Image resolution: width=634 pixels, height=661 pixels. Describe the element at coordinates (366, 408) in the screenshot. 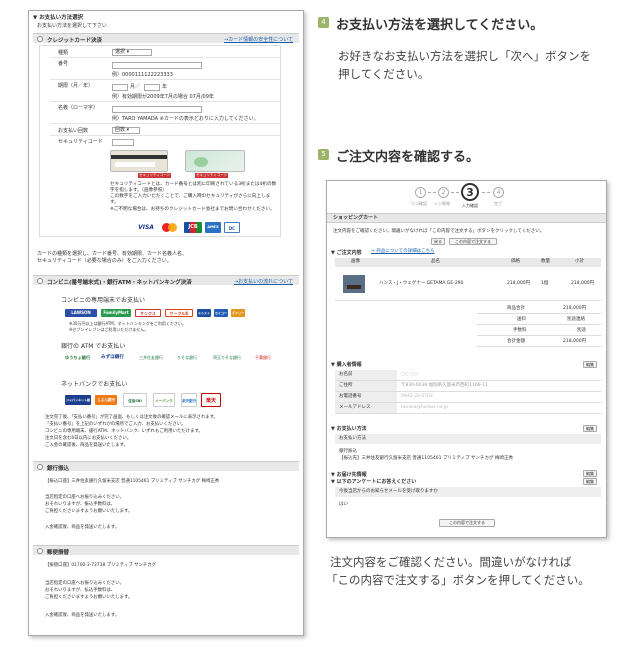

I see `buyer-key: メールアドレス` at that location.